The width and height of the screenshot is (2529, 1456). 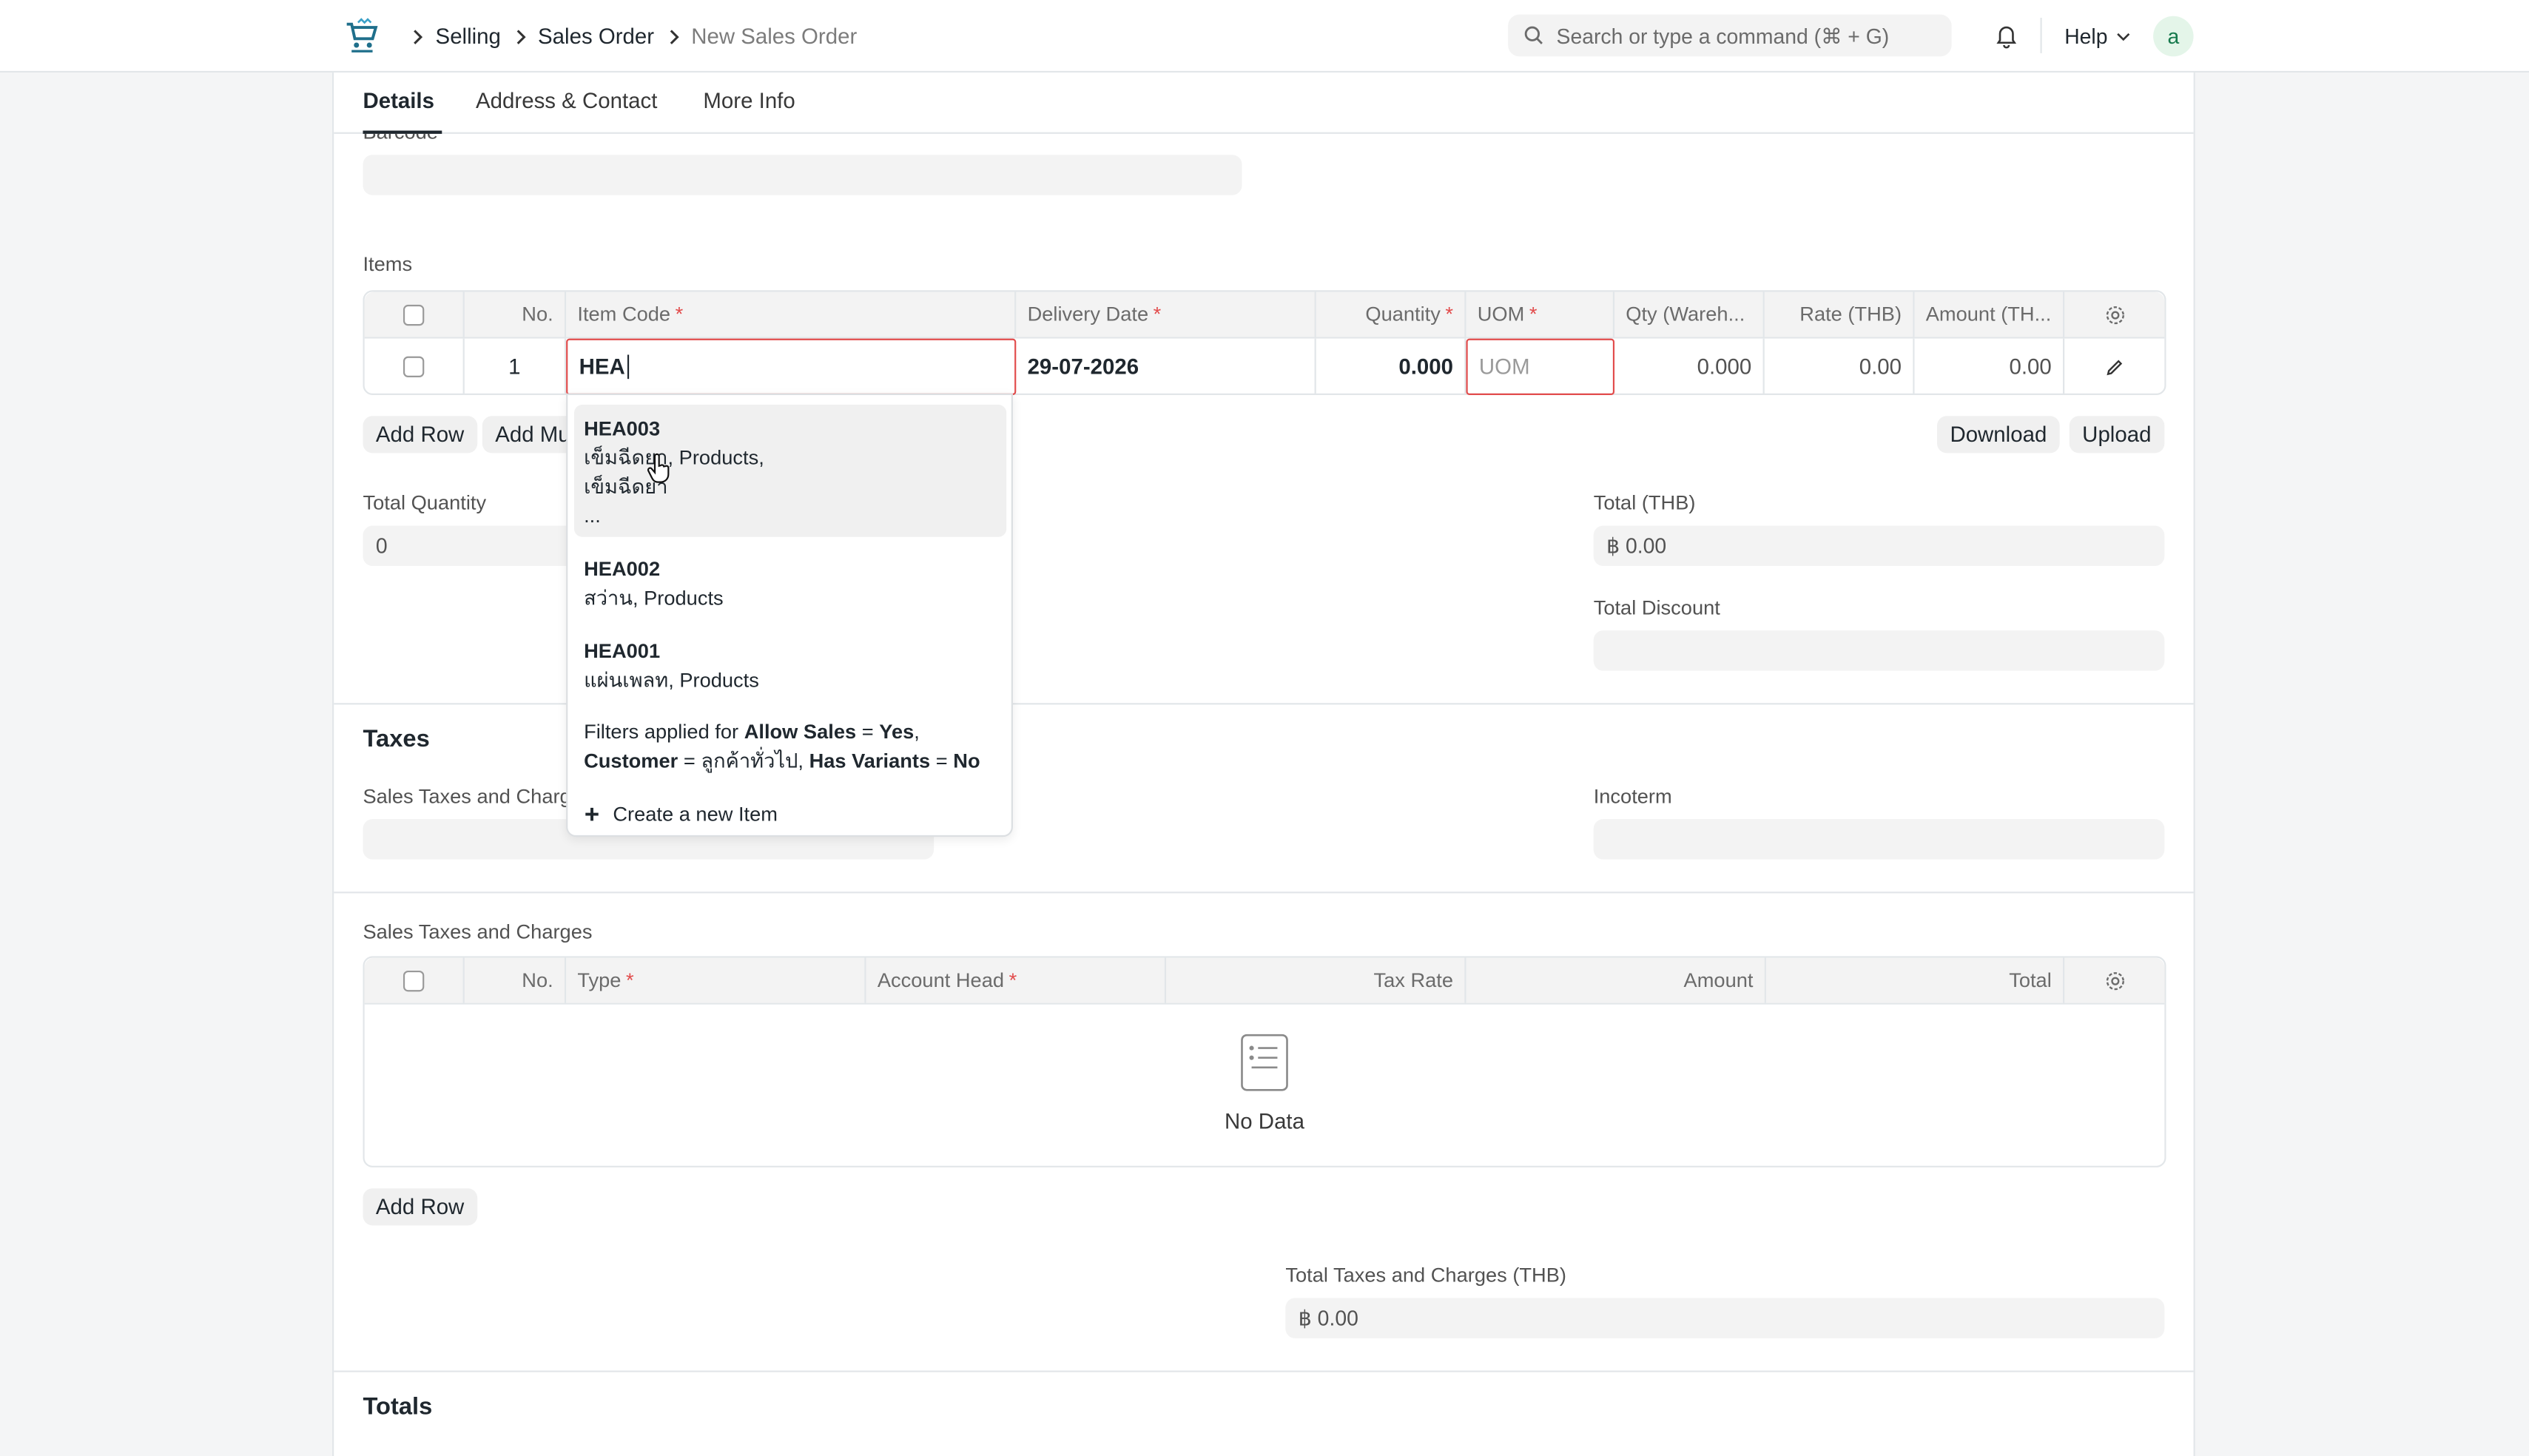 What do you see at coordinates (1840, 367) in the screenshot?
I see `rate-cell: 0.00` at bounding box center [1840, 367].